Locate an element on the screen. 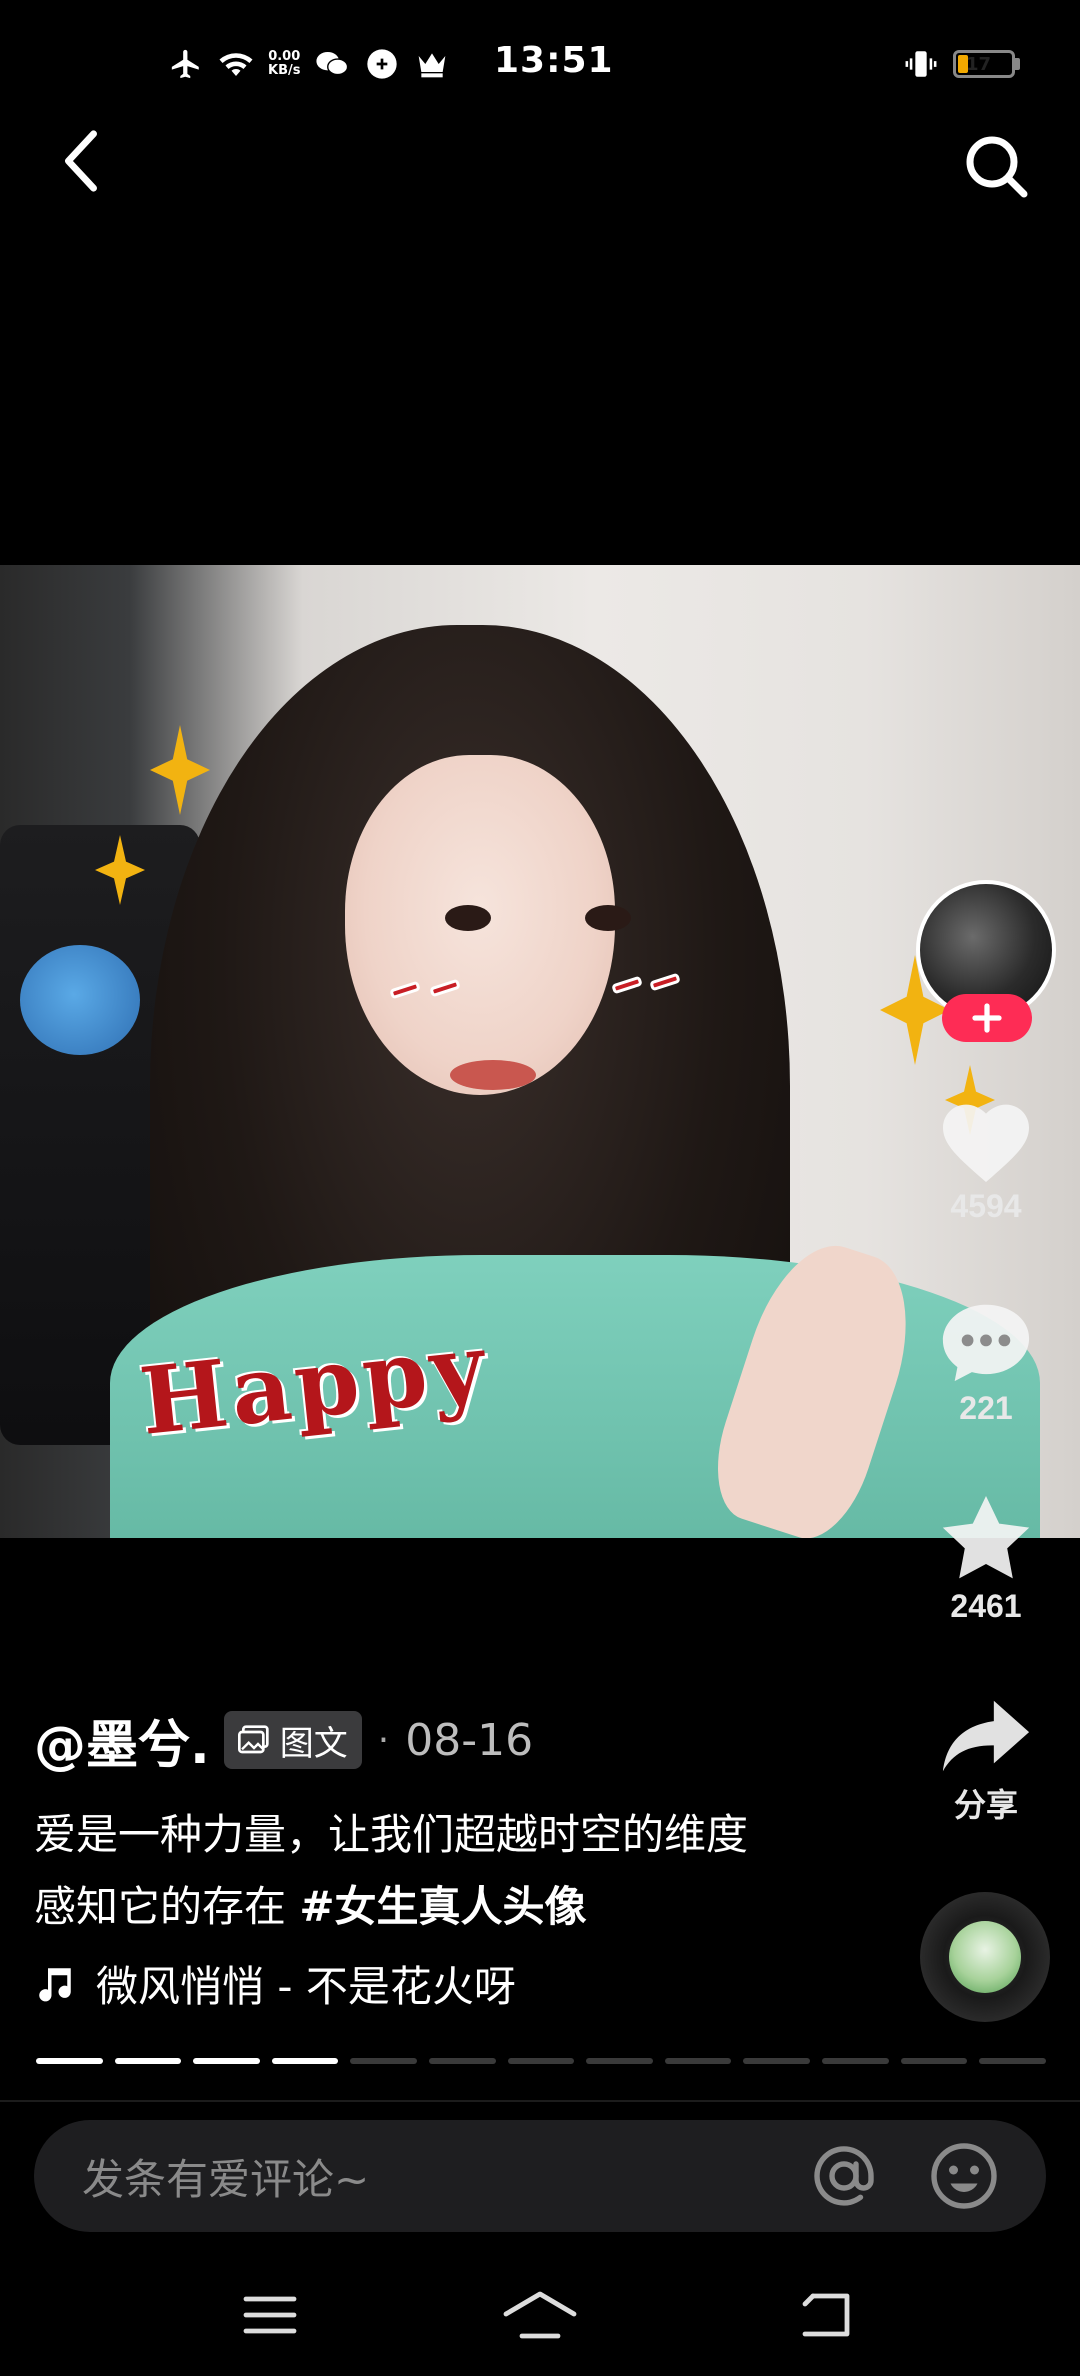 Image resolution: width=1080 pixels, height=2376 pixels. back-arrow-icon is located at coordinates (826, 2315).